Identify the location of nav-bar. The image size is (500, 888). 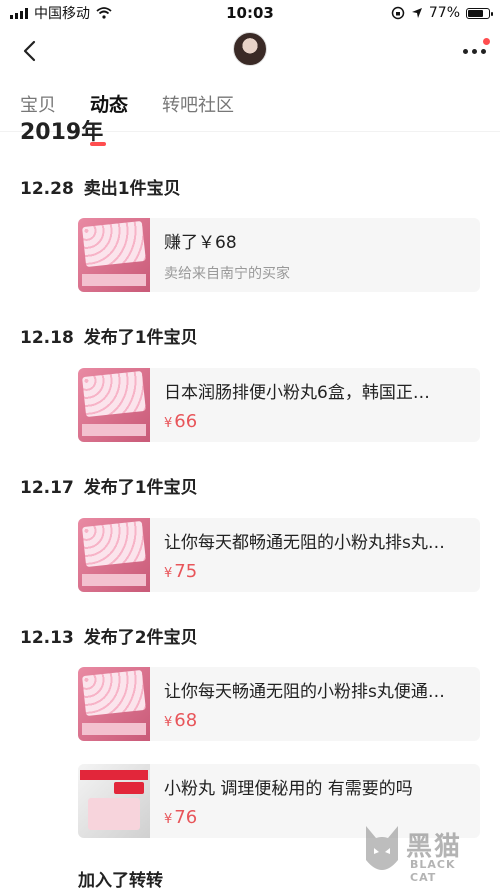
(250, 51).